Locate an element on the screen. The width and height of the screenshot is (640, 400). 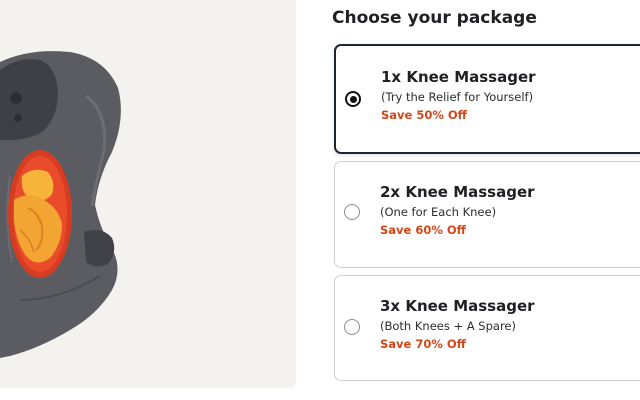
package-savings: Save 60% Off is located at coordinates (423, 230).